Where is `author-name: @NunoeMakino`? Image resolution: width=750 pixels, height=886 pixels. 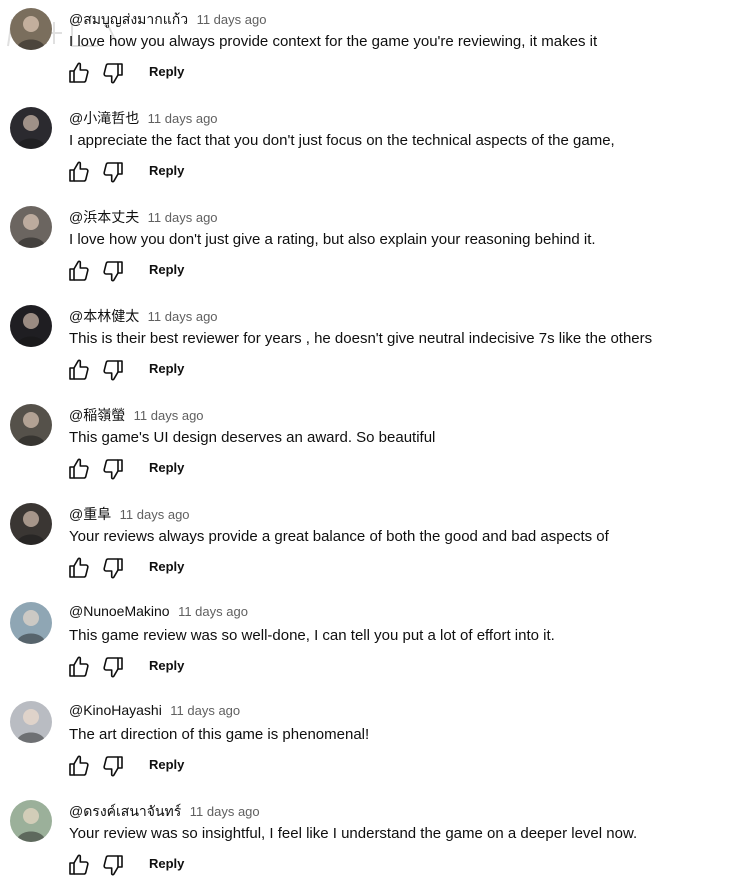
author-name: @NunoeMakino is located at coordinates (119, 611).